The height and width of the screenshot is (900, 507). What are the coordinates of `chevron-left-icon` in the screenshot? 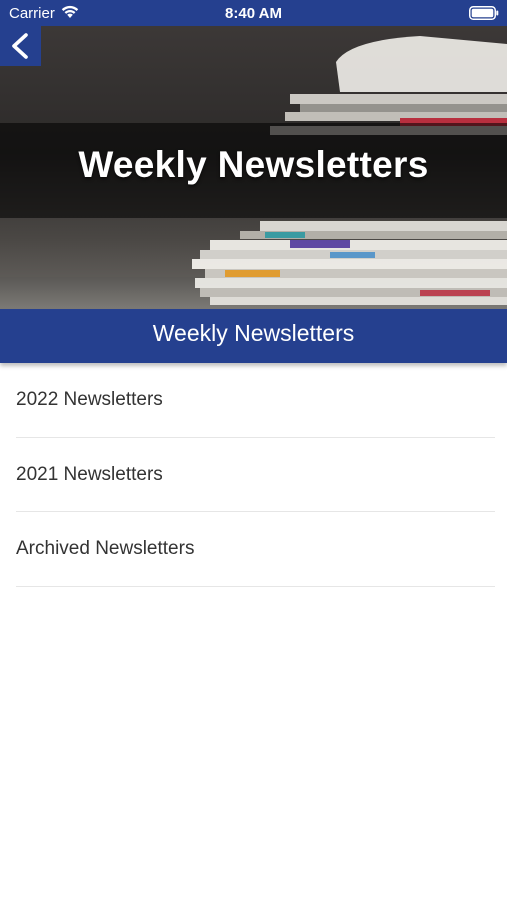 It's located at (20, 46).